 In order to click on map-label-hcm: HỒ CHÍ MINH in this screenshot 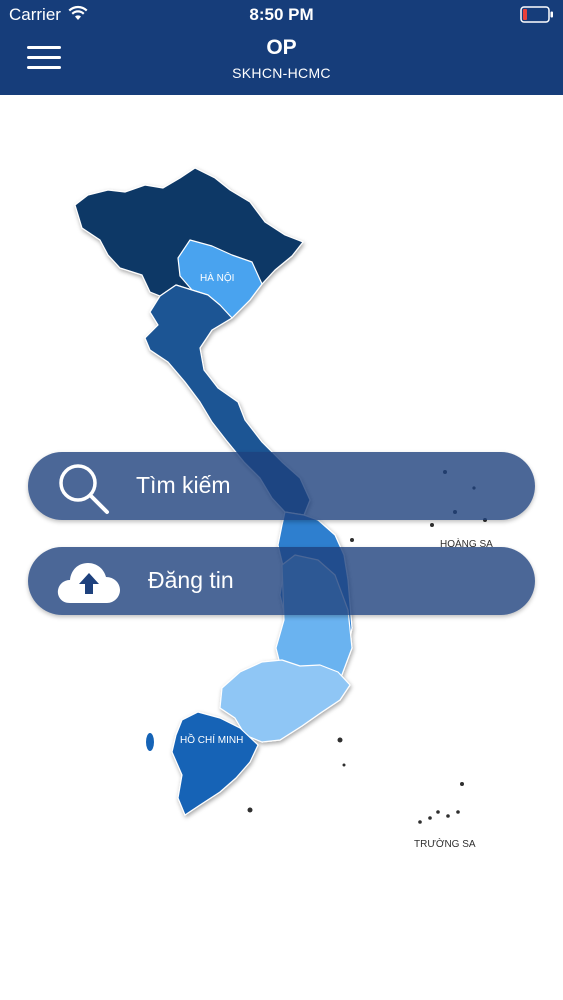, I will do `click(212, 740)`.